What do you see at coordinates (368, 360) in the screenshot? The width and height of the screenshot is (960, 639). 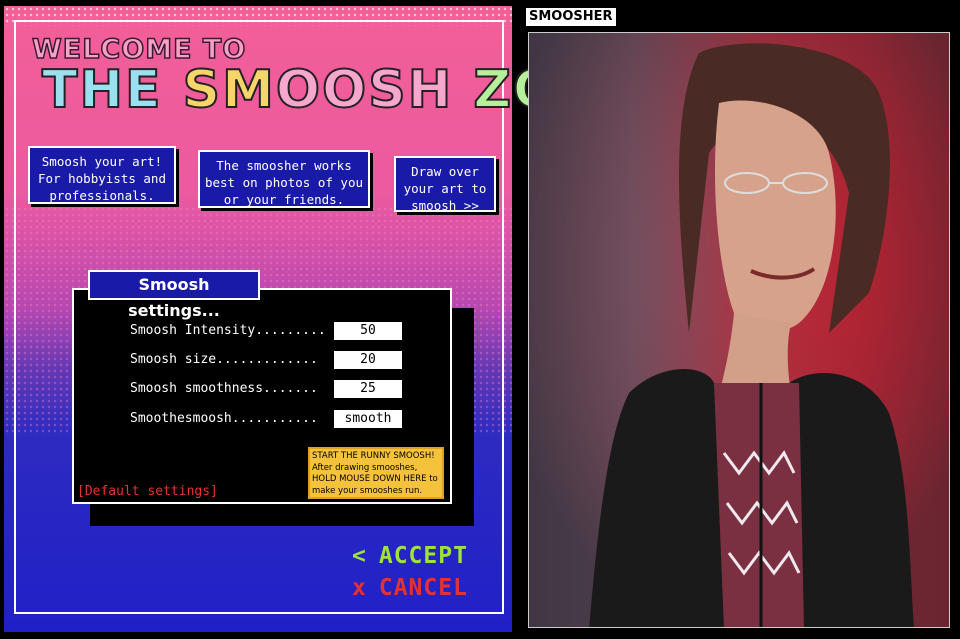 I see `size-input: 20` at bounding box center [368, 360].